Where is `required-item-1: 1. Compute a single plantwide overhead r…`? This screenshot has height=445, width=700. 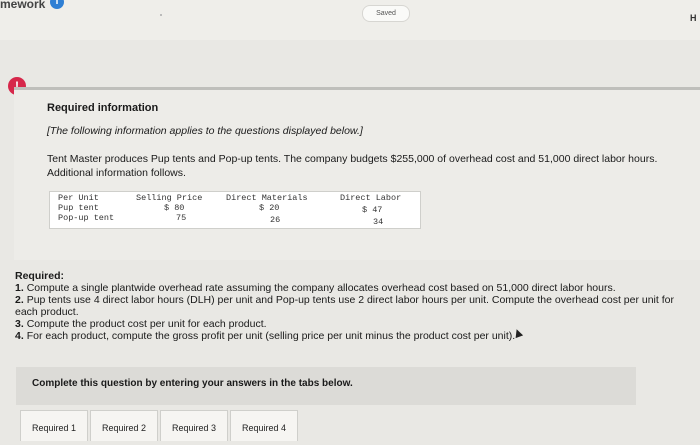
required-item-1: 1. Compute a single plantwide overhead r… is located at coordinates (355, 288).